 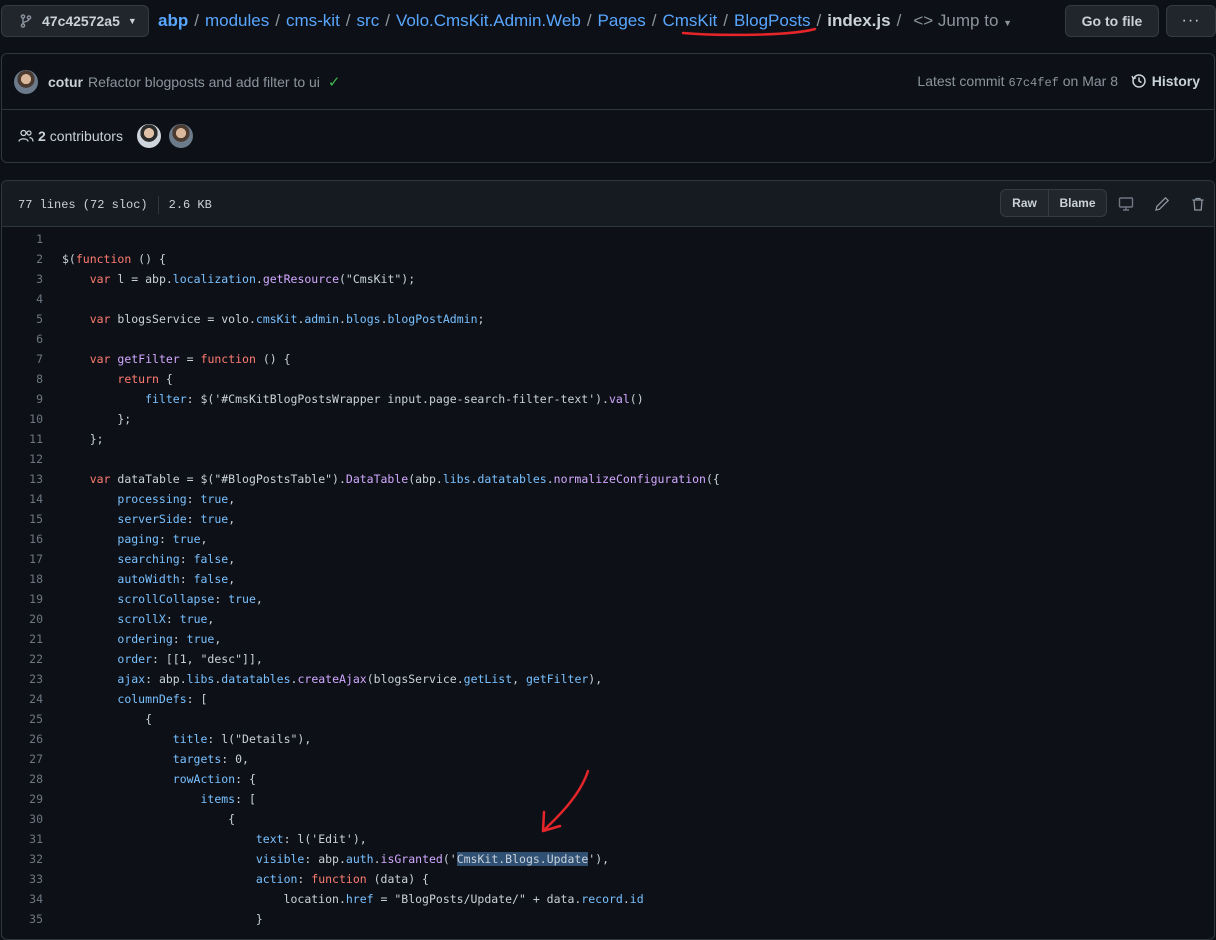 I want to click on file-tools, so click(x=1162, y=204).